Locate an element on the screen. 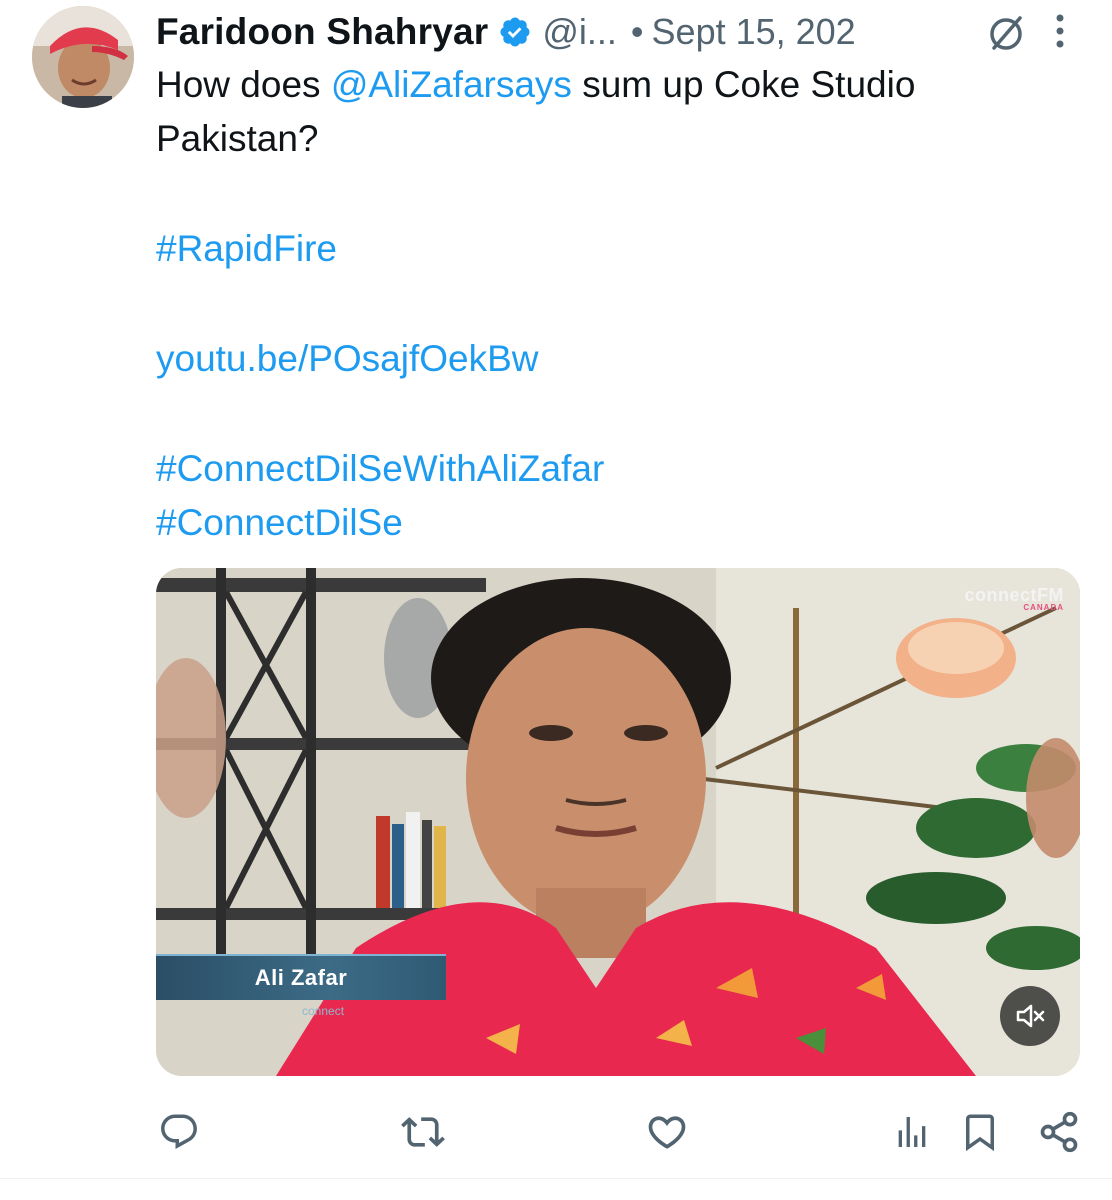 The width and height of the screenshot is (1112, 1200). like-button is located at coordinates (667, 1132).